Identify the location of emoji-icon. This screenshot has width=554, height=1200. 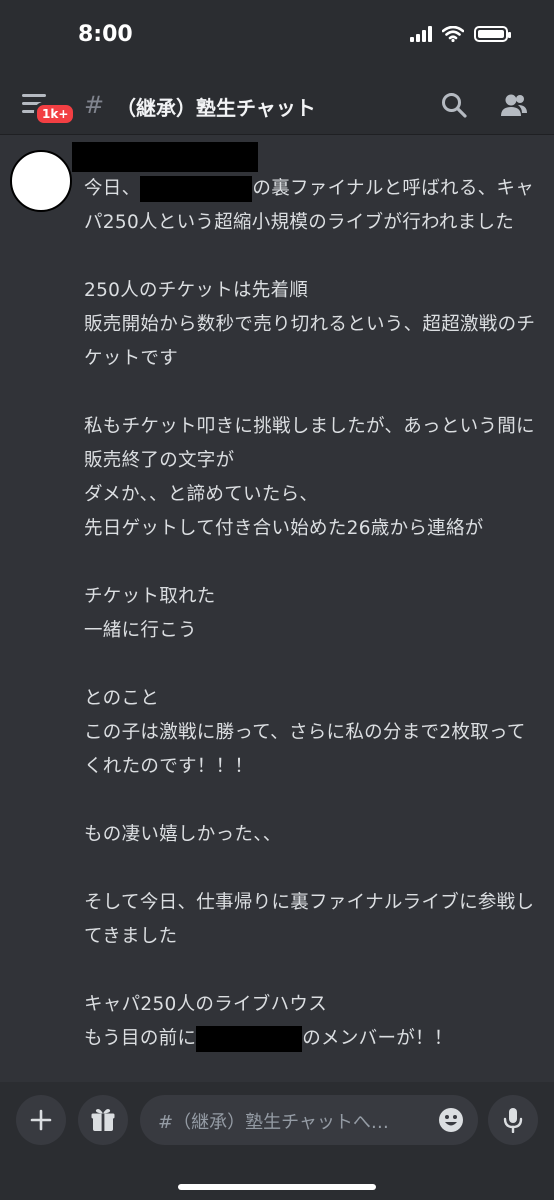
(451, 1120).